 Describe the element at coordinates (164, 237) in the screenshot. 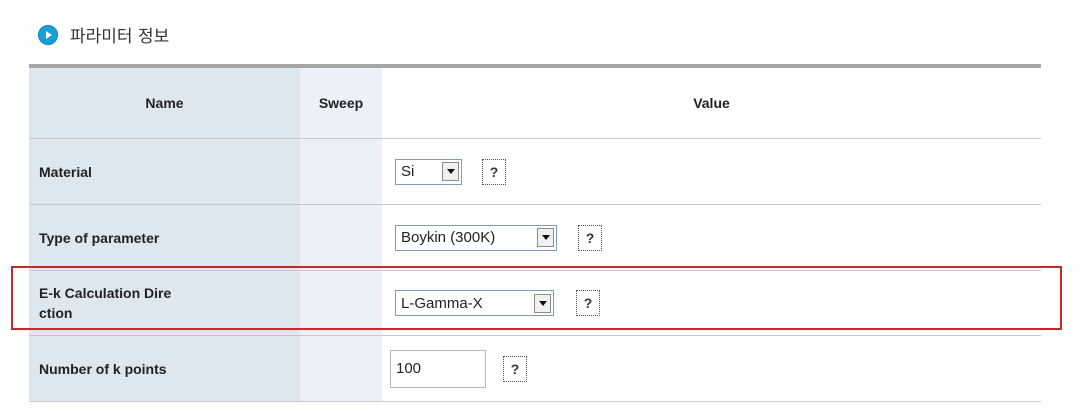

I see `param-name-type: Type of parameter` at that location.